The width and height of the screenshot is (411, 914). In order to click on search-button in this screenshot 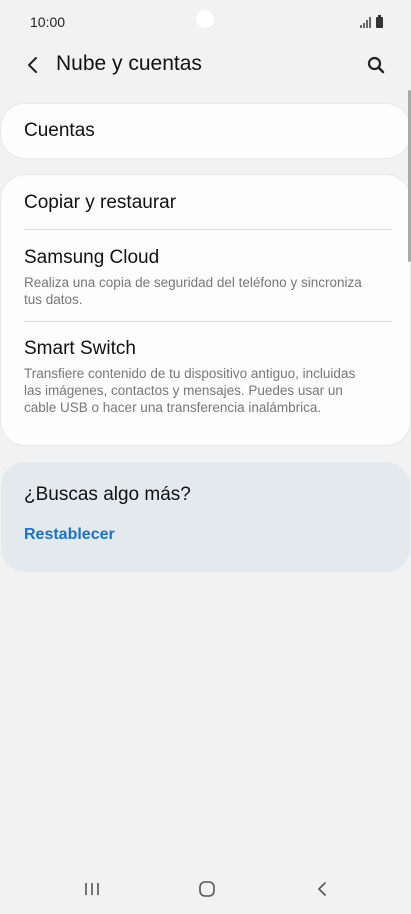, I will do `click(376, 65)`.